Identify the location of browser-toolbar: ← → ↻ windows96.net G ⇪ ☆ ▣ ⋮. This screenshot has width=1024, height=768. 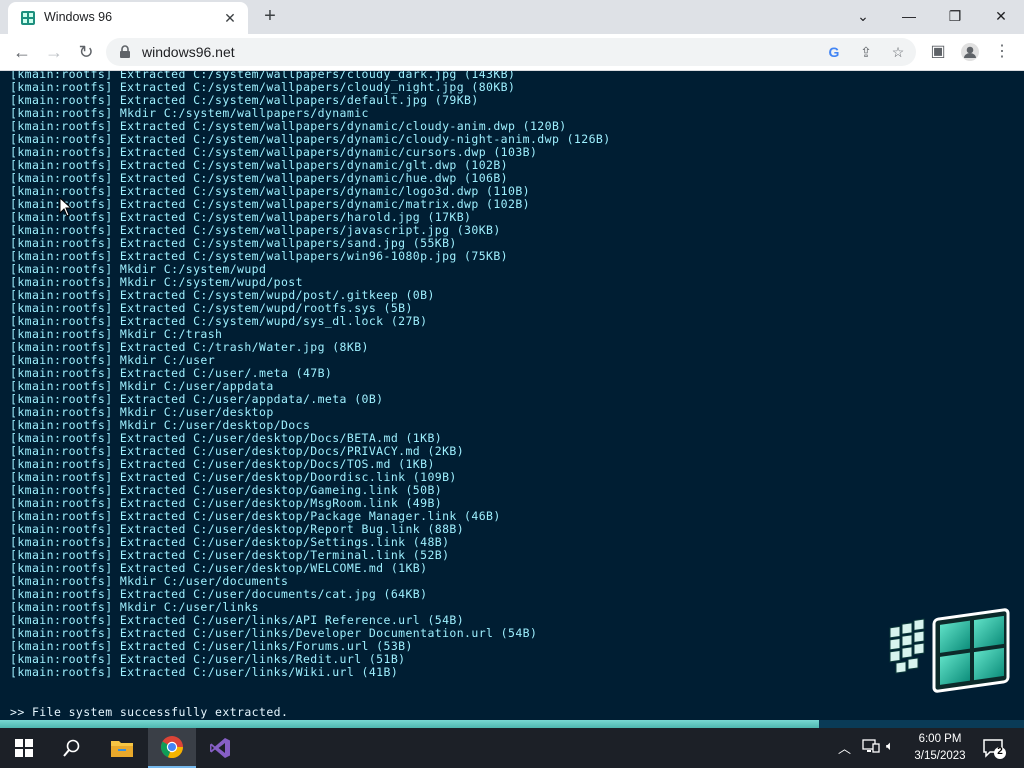
(512, 52).